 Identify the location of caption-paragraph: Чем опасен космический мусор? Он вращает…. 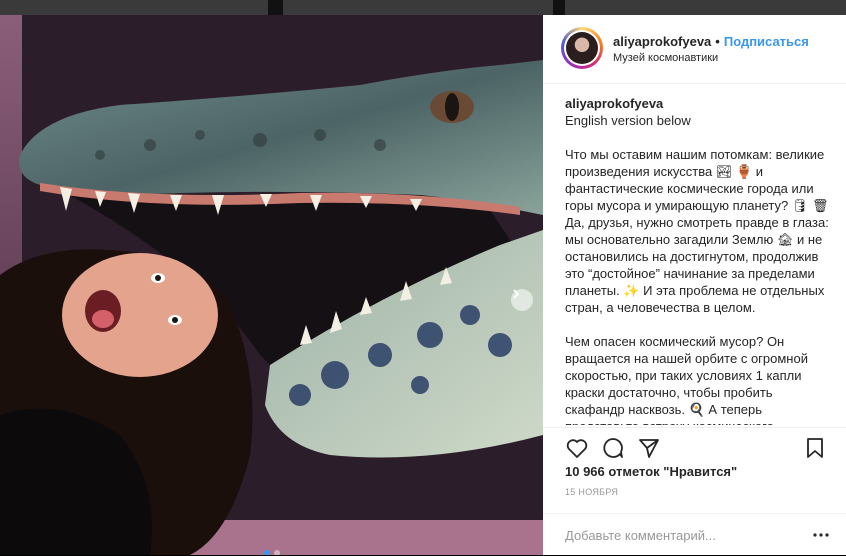
(686, 379).